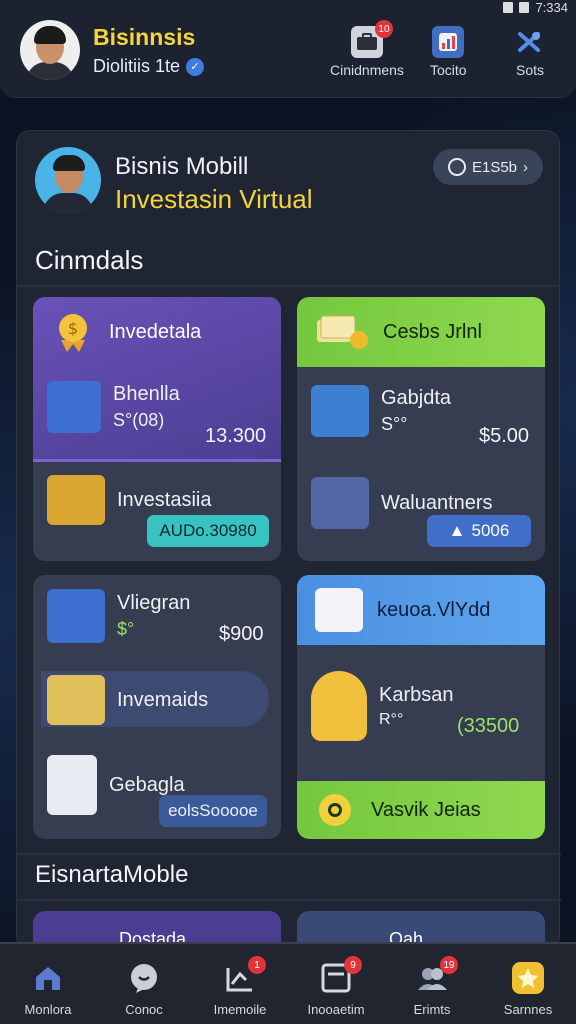 Image resolution: width=576 pixels, height=1024 pixels. What do you see at coordinates (416, 398) in the screenshot?
I see `row-label: Gabjdta` at bounding box center [416, 398].